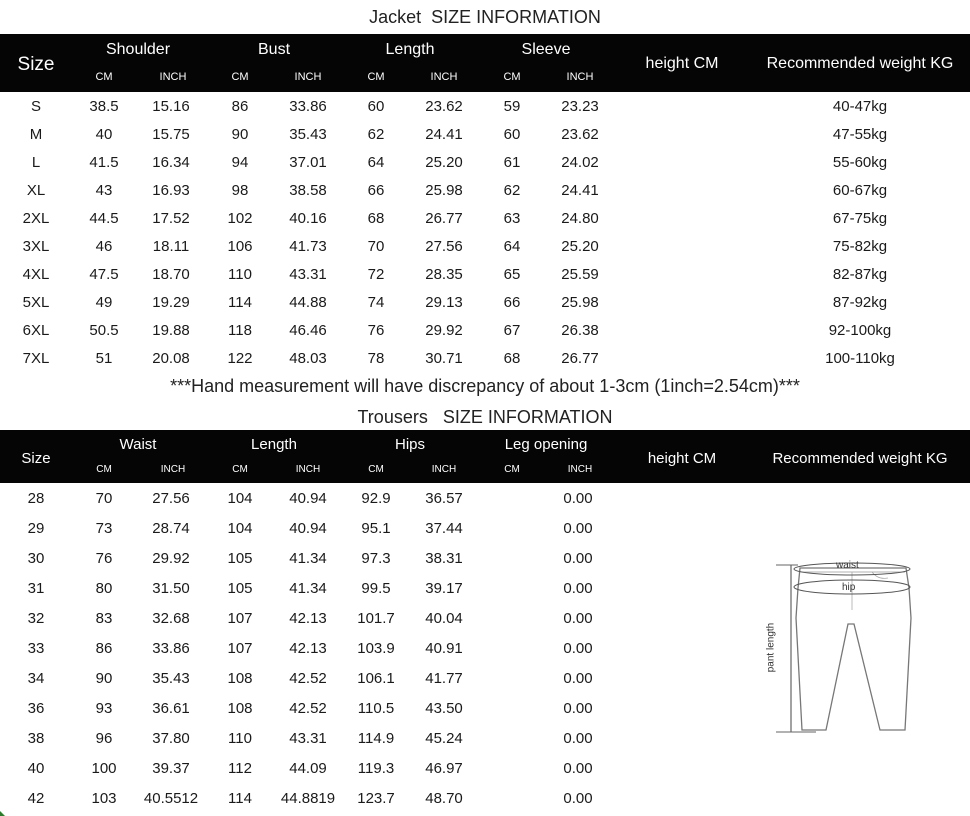 The image size is (970, 816). I want to click on trousers-cell: 28, so click(36, 498).